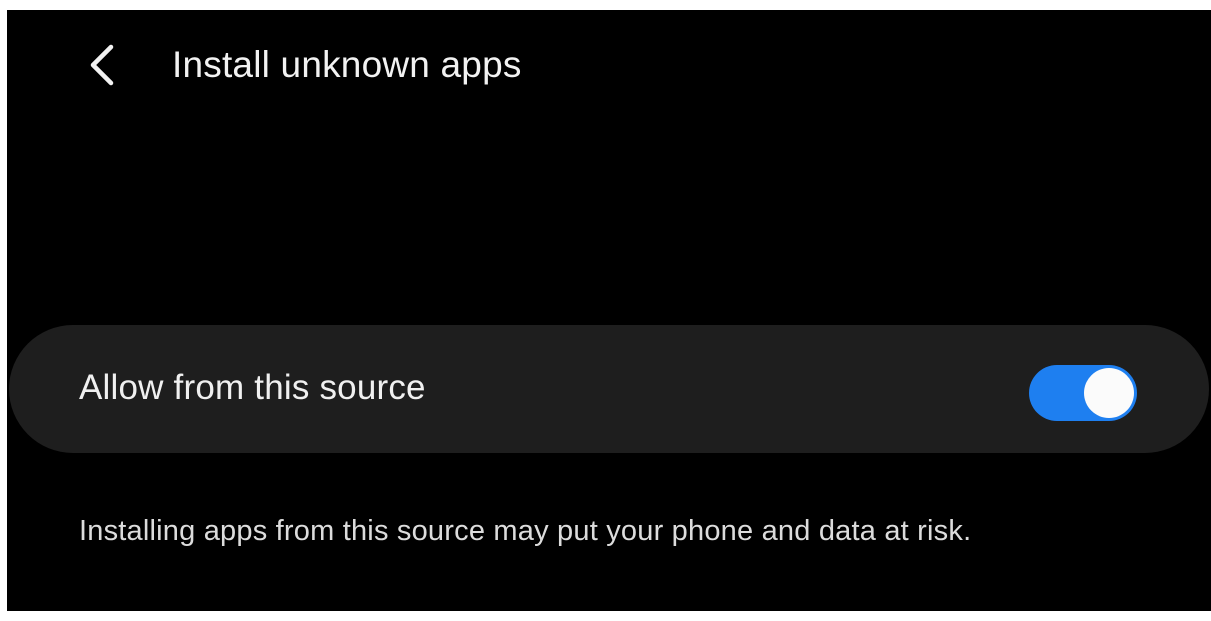  What do you see at coordinates (347, 64) in the screenshot?
I see `page-title: Install unknown apps` at bounding box center [347, 64].